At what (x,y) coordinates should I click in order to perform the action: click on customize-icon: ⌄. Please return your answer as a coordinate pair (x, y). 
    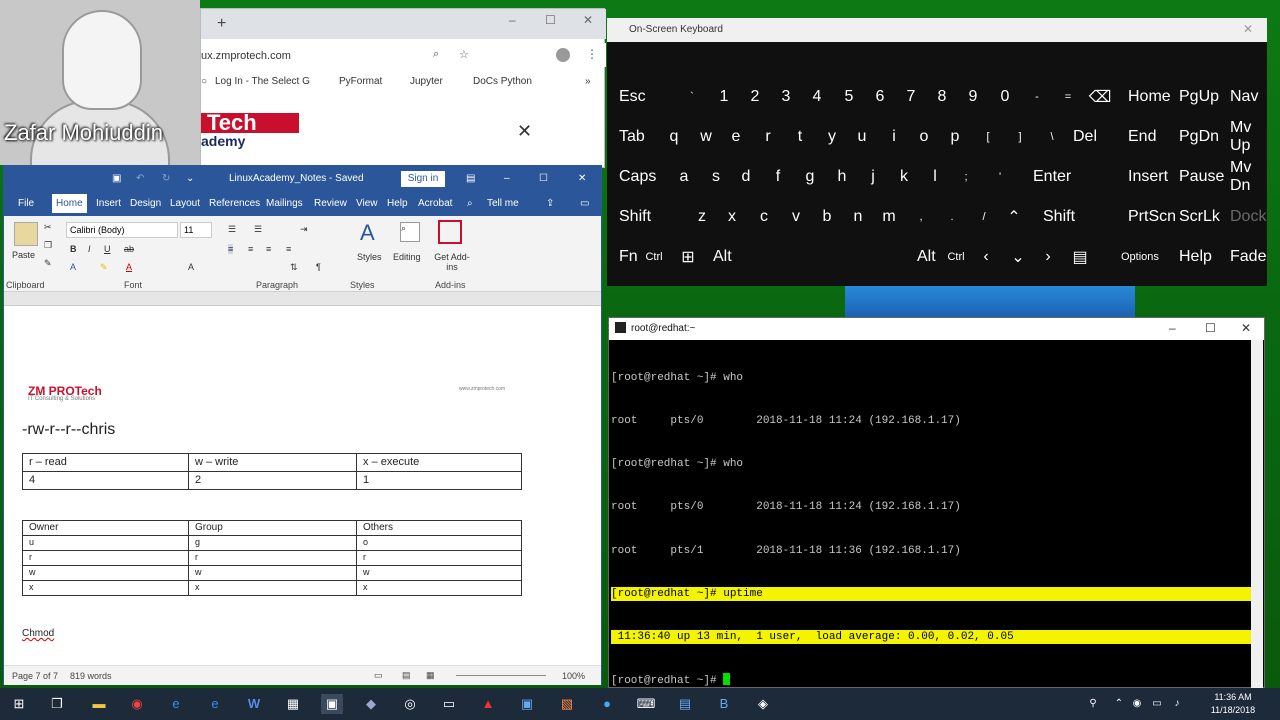
    Looking at the image, I should click on (190, 178).